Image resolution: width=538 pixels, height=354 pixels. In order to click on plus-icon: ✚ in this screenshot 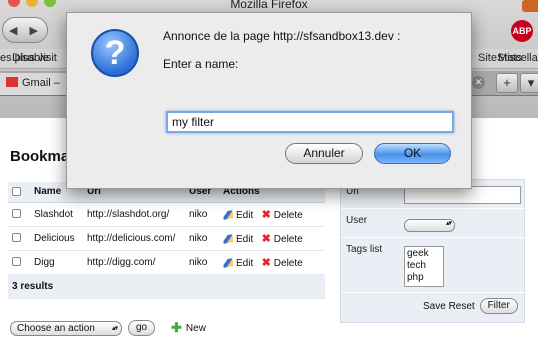, I will do `click(176, 327)`.